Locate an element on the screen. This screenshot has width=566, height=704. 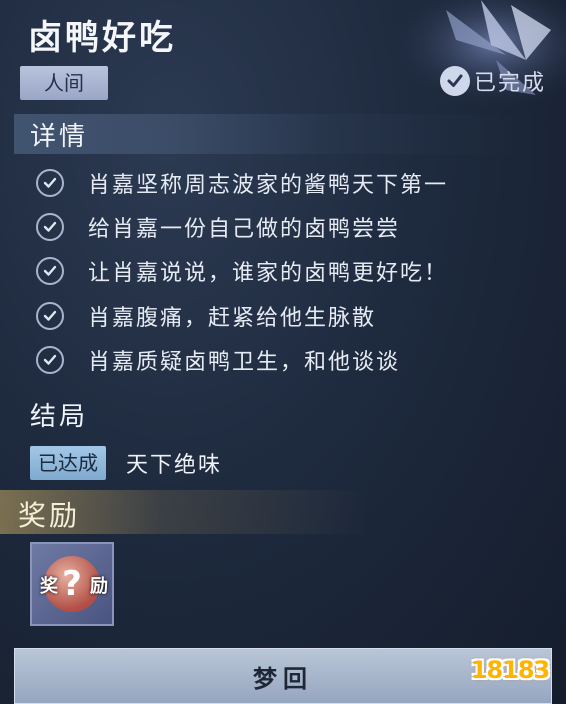
completed-check-icon is located at coordinates (454, 81).